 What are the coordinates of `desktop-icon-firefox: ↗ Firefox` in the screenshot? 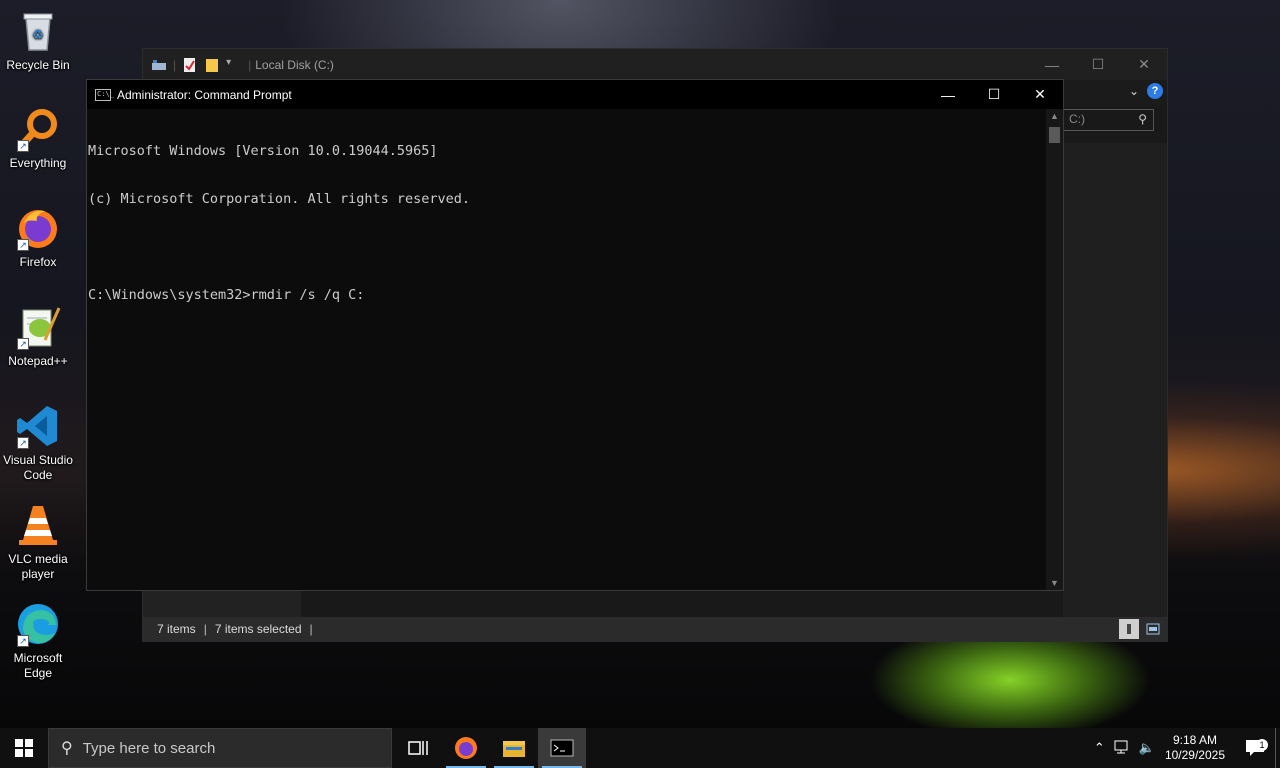 It's located at (38, 237).